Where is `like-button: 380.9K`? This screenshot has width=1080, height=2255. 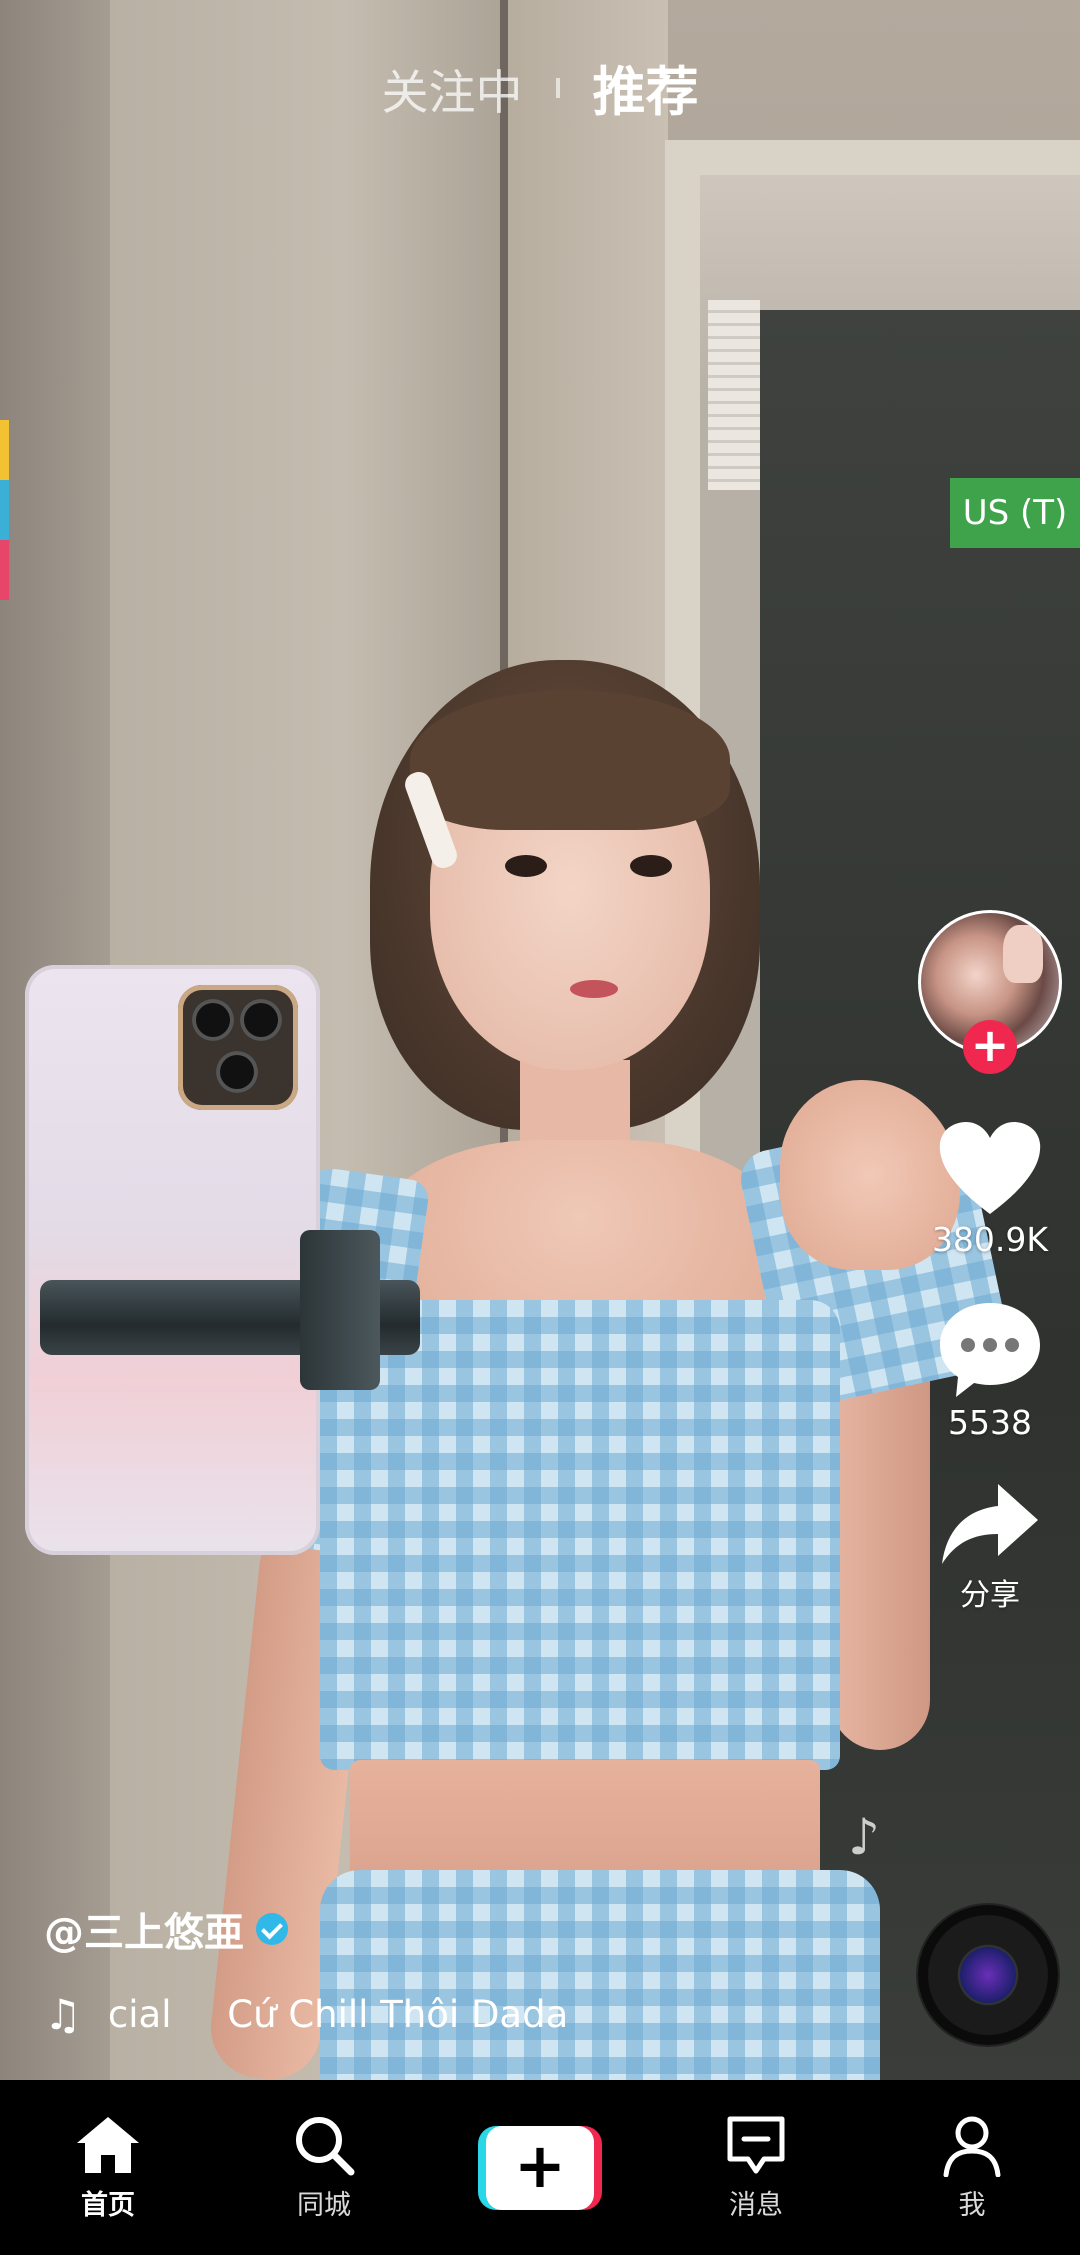 like-button: 380.9K is located at coordinates (990, 1188).